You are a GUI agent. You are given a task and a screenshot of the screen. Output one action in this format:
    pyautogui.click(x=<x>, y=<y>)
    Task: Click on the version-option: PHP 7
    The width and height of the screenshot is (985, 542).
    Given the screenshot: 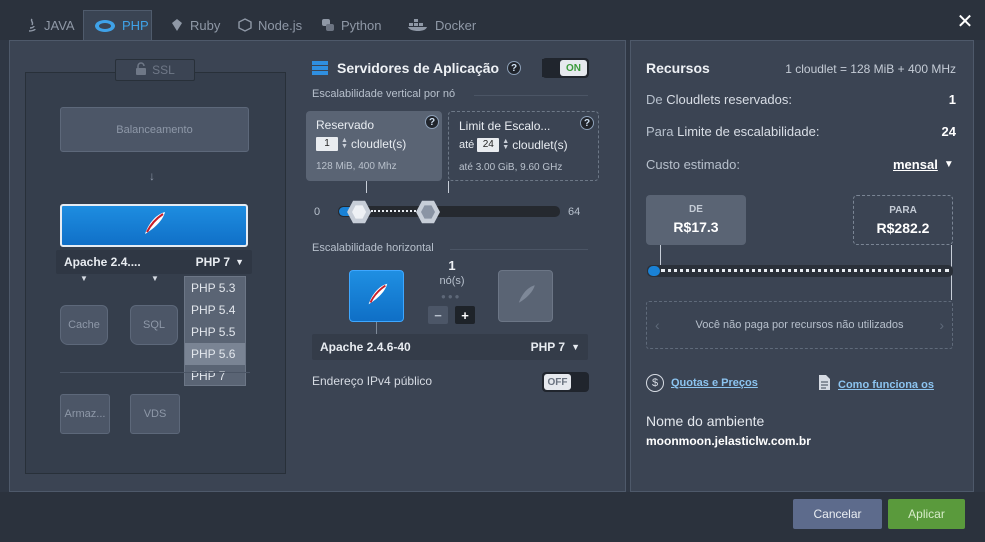 What is the action you would take?
    pyautogui.click(x=215, y=376)
    